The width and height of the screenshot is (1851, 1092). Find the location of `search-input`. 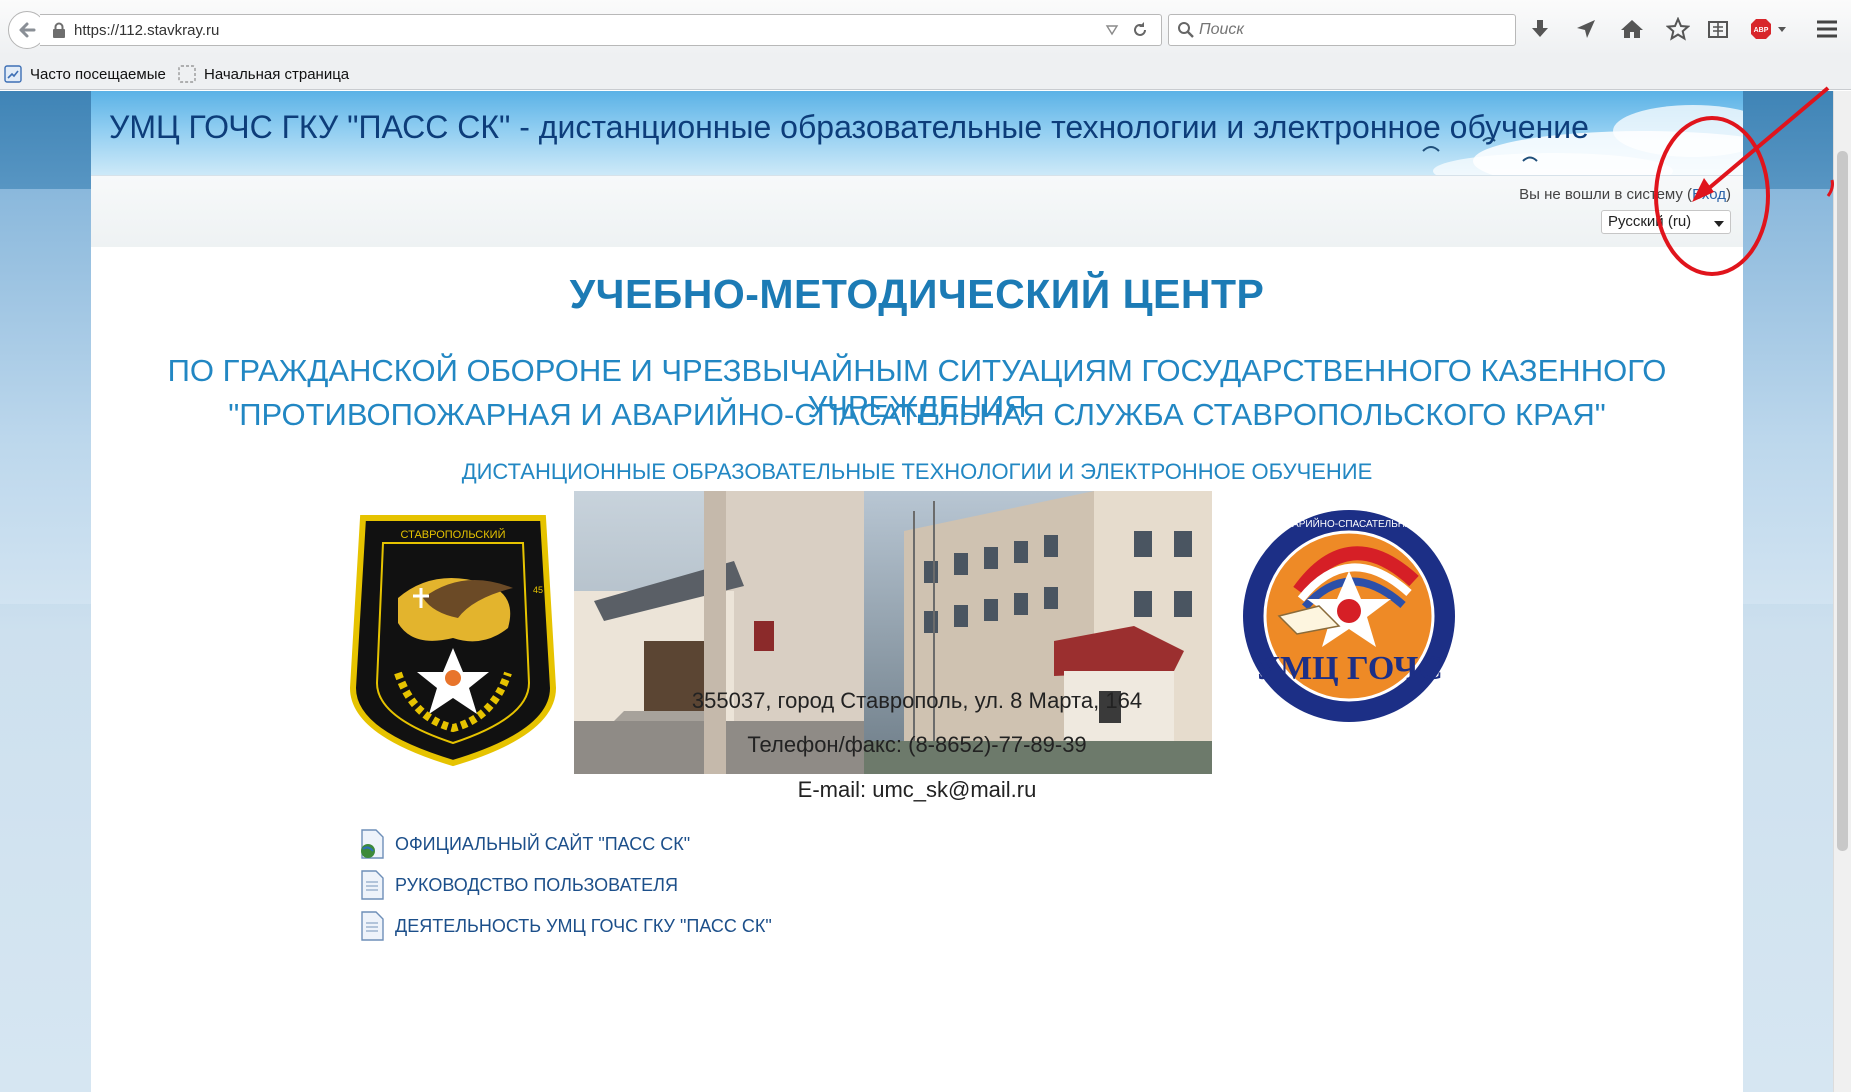

search-input is located at coordinates (1349, 30).